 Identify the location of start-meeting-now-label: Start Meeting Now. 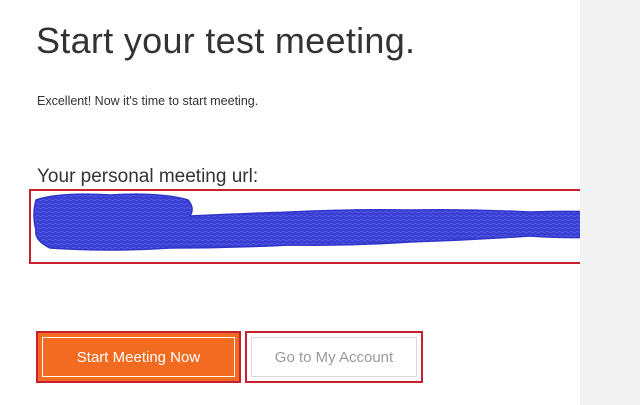
(138, 357).